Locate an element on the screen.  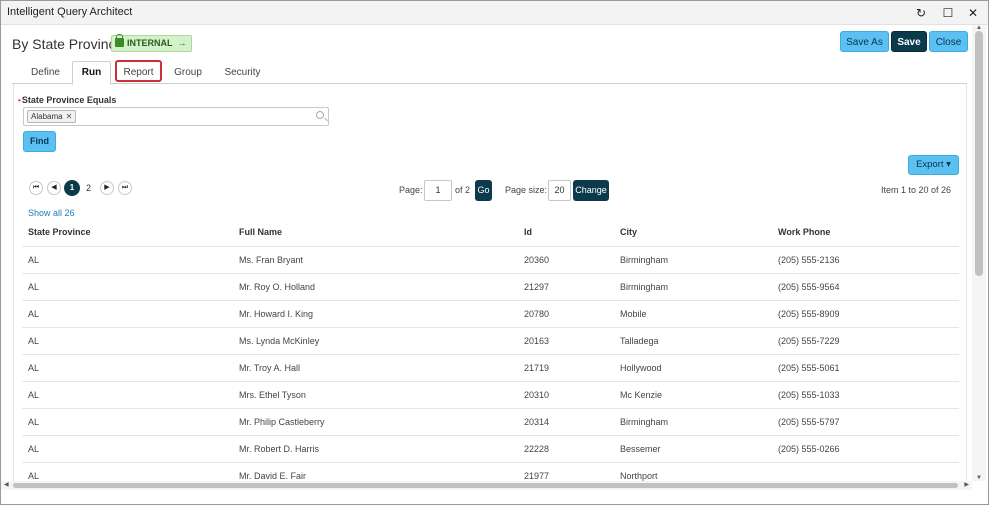
horizontal-scrollbar: ◀ ▶ is located at coordinates (486, 485).